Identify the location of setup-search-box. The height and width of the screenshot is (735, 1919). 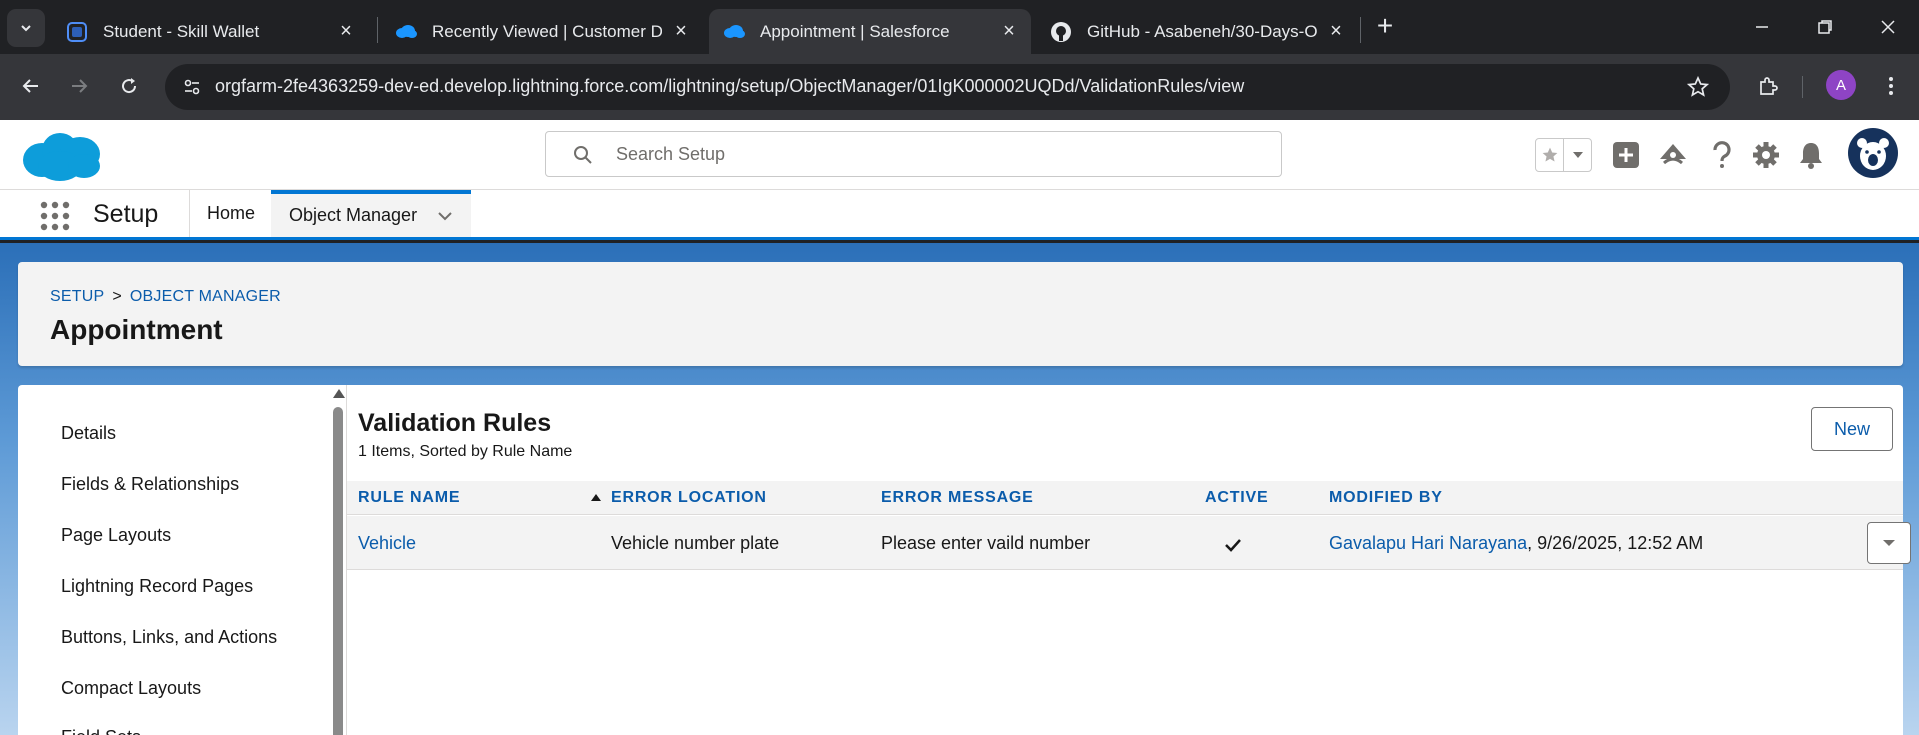
(913, 154).